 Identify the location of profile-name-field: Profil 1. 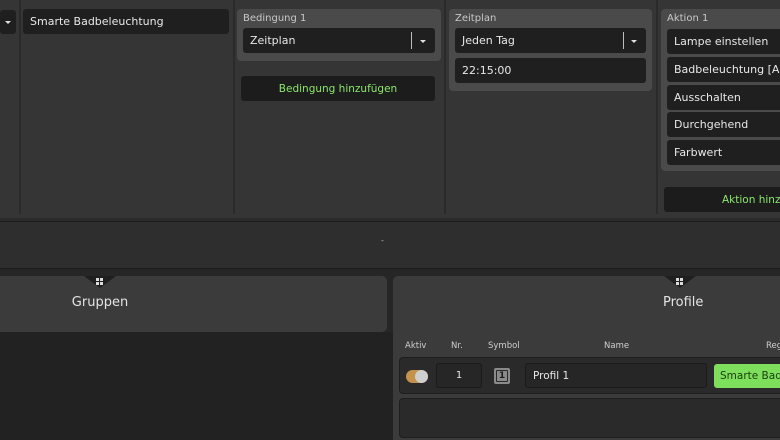
(616, 375).